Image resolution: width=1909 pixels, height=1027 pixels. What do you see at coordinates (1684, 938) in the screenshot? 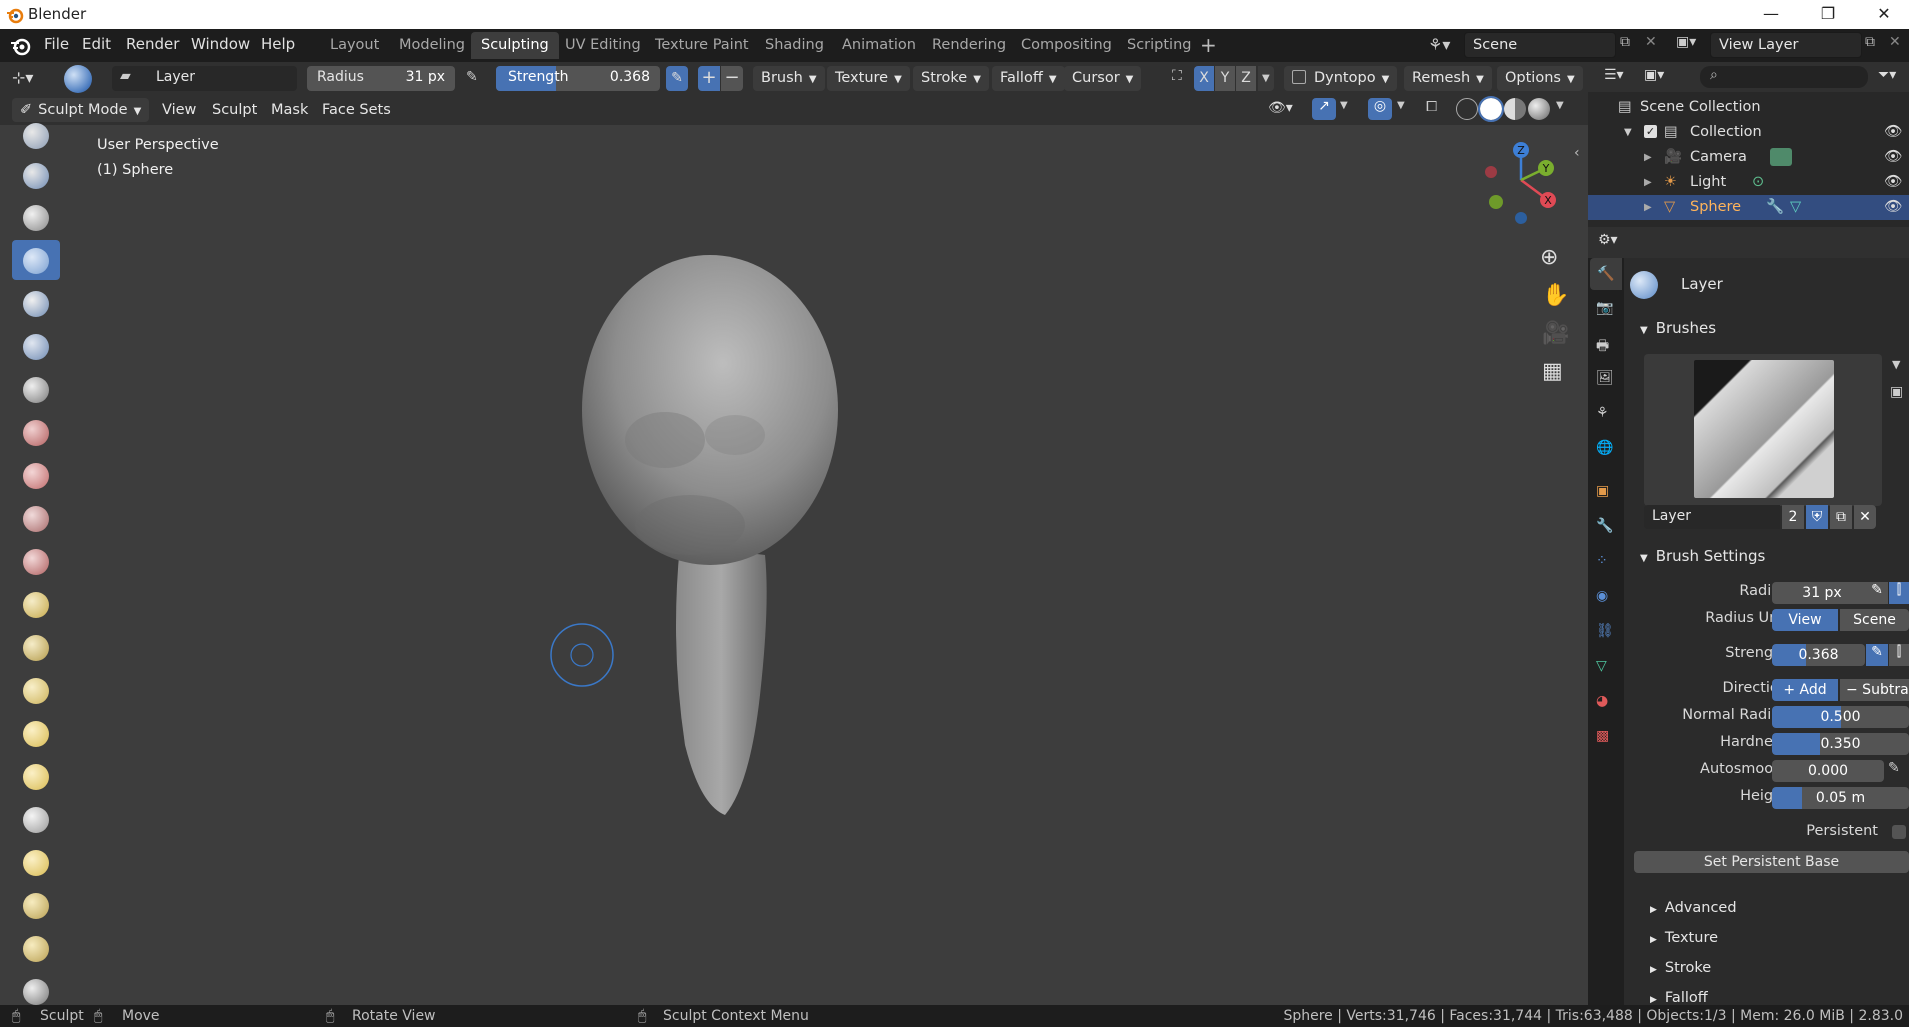
I see `texture-subsection: ▶ Texture` at bounding box center [1684, 938].